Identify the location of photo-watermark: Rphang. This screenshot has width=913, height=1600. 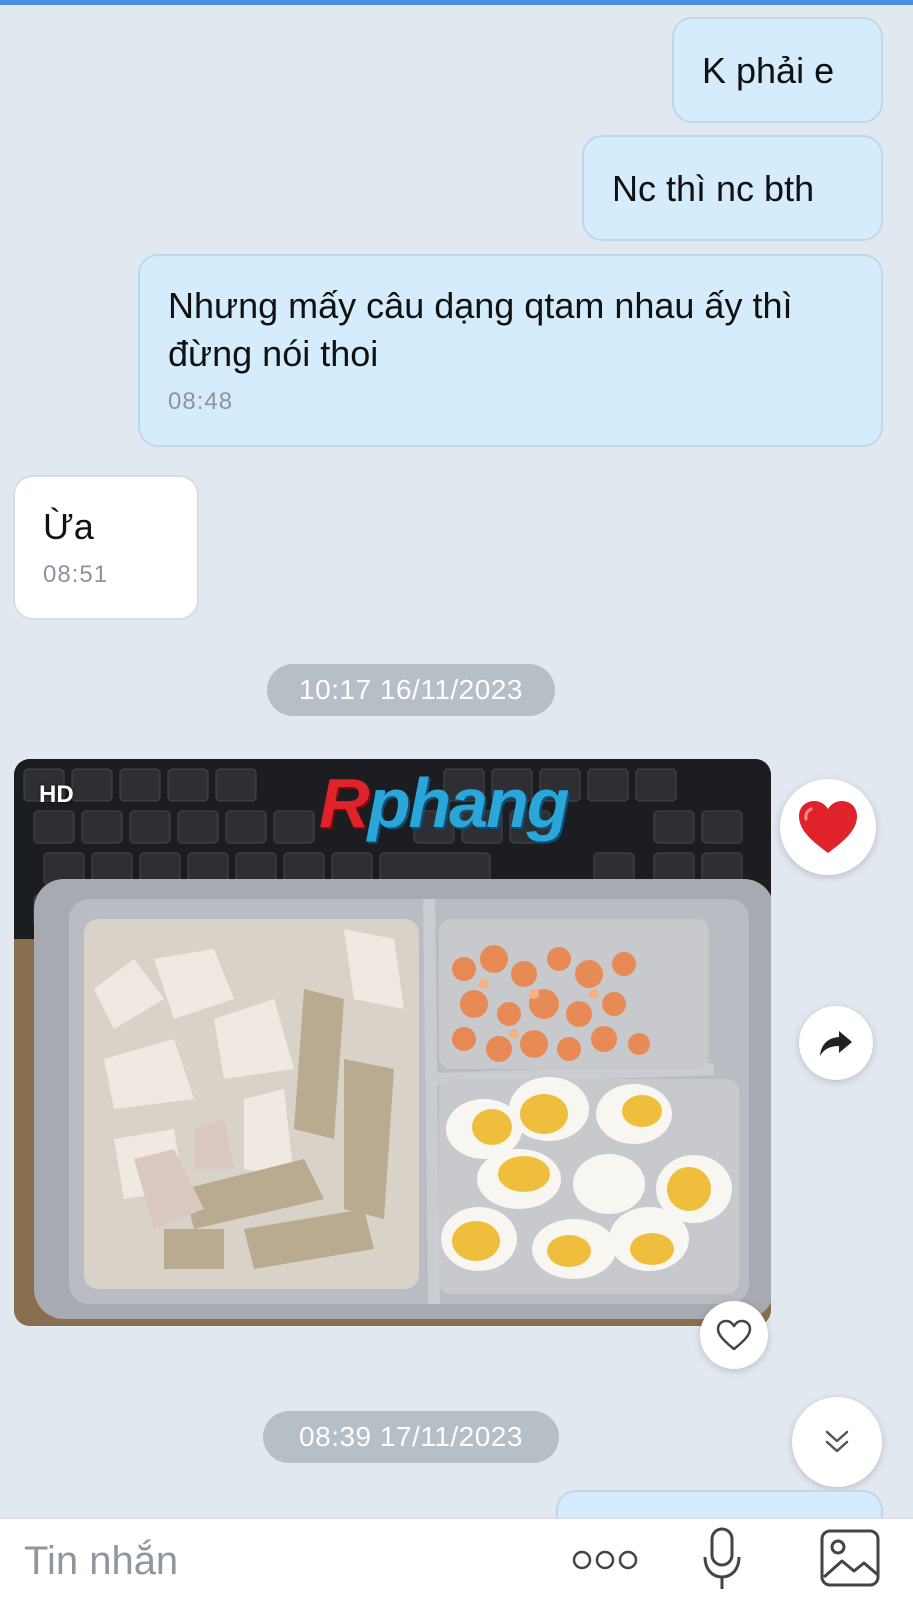
(444, 803).